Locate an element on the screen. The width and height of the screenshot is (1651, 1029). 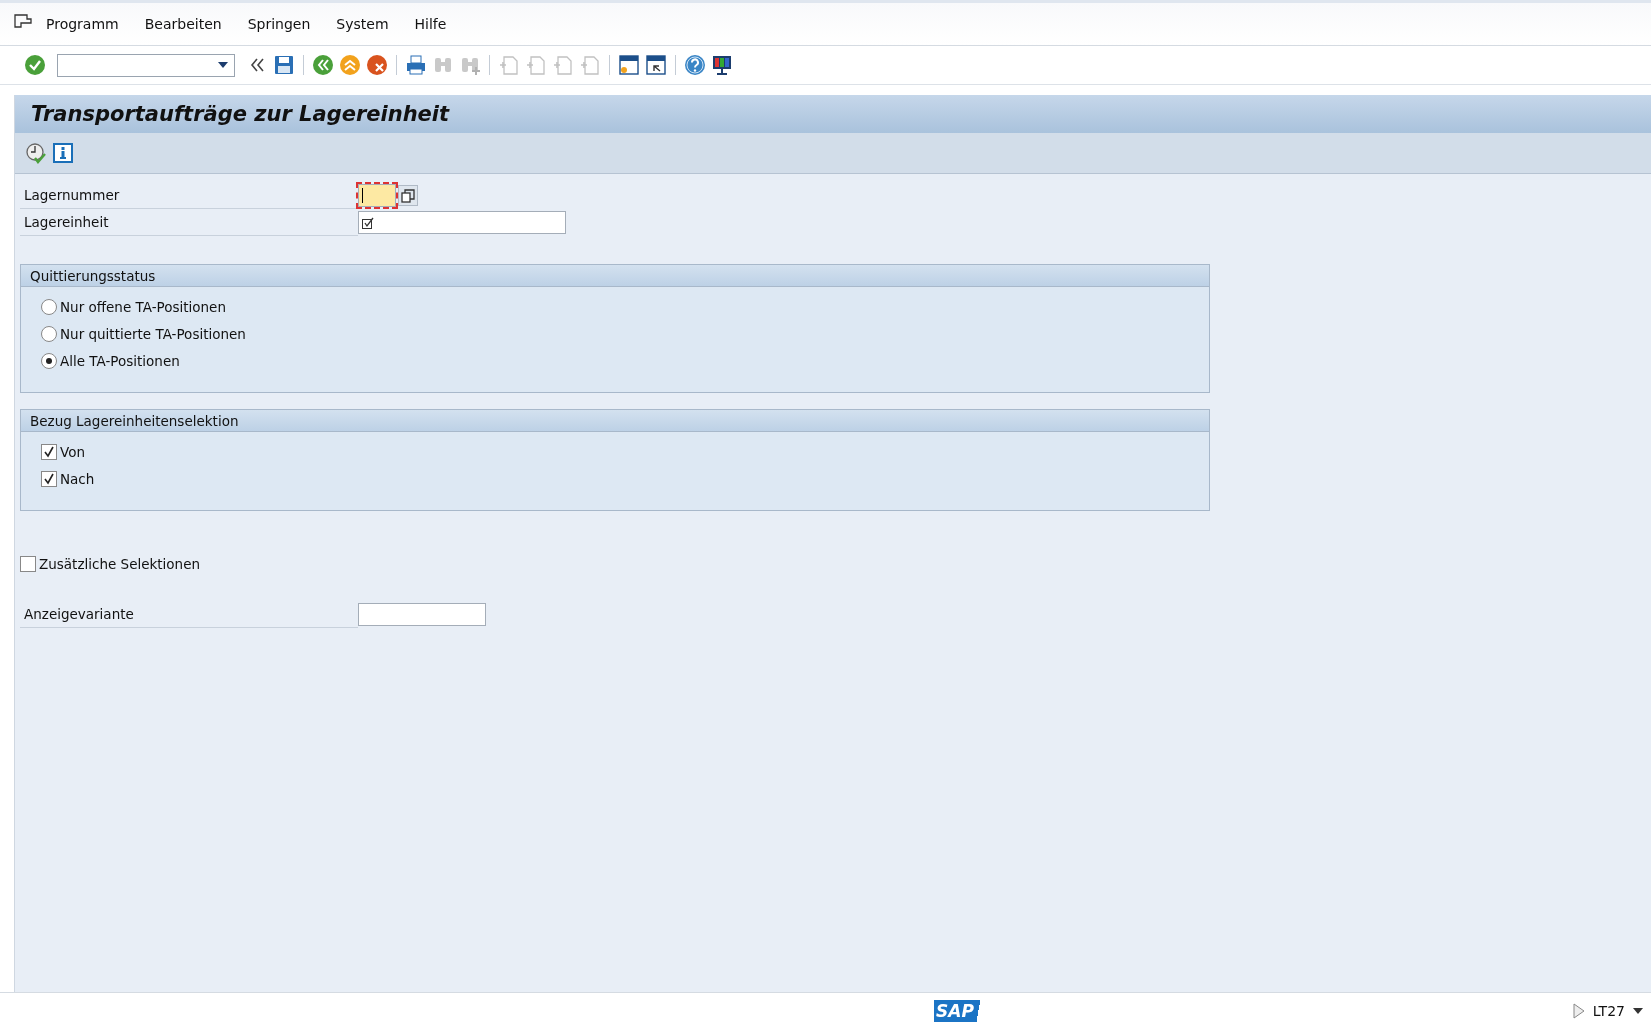
group-title: Quittierungsstatus is located at coordinates (93, 275).